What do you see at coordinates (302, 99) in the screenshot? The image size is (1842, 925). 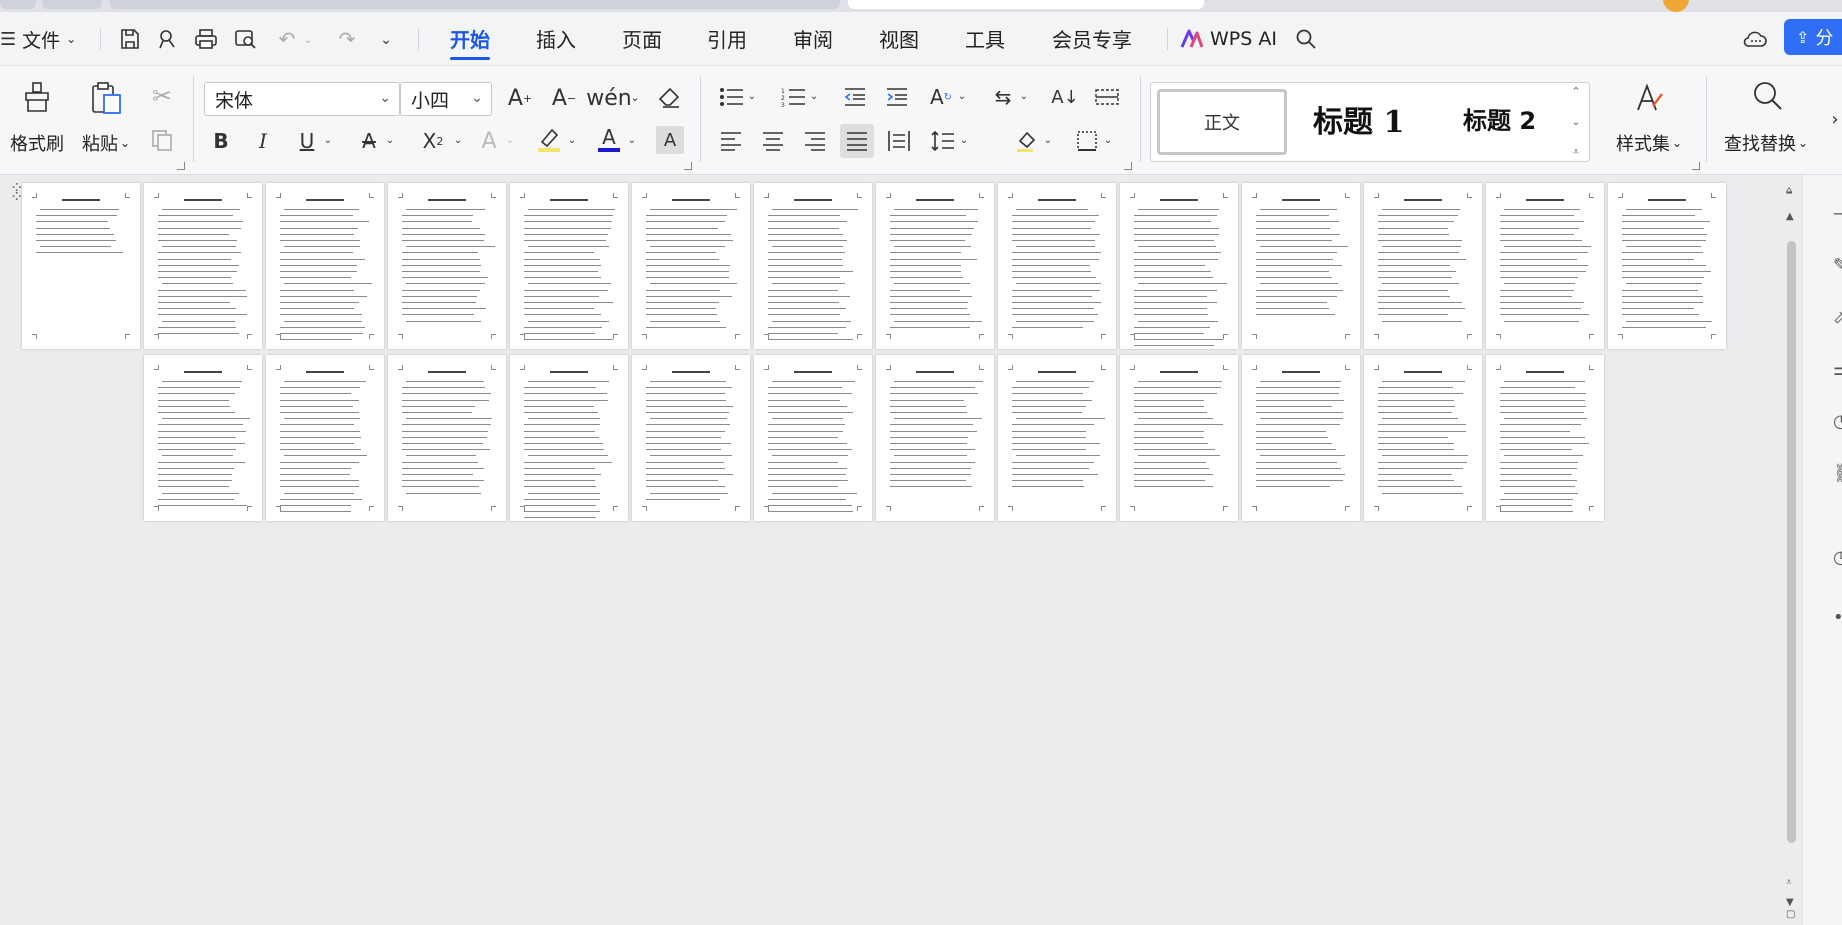 I see `font-name-select: 宋体 ⌄` at bounding box center [302, 99].